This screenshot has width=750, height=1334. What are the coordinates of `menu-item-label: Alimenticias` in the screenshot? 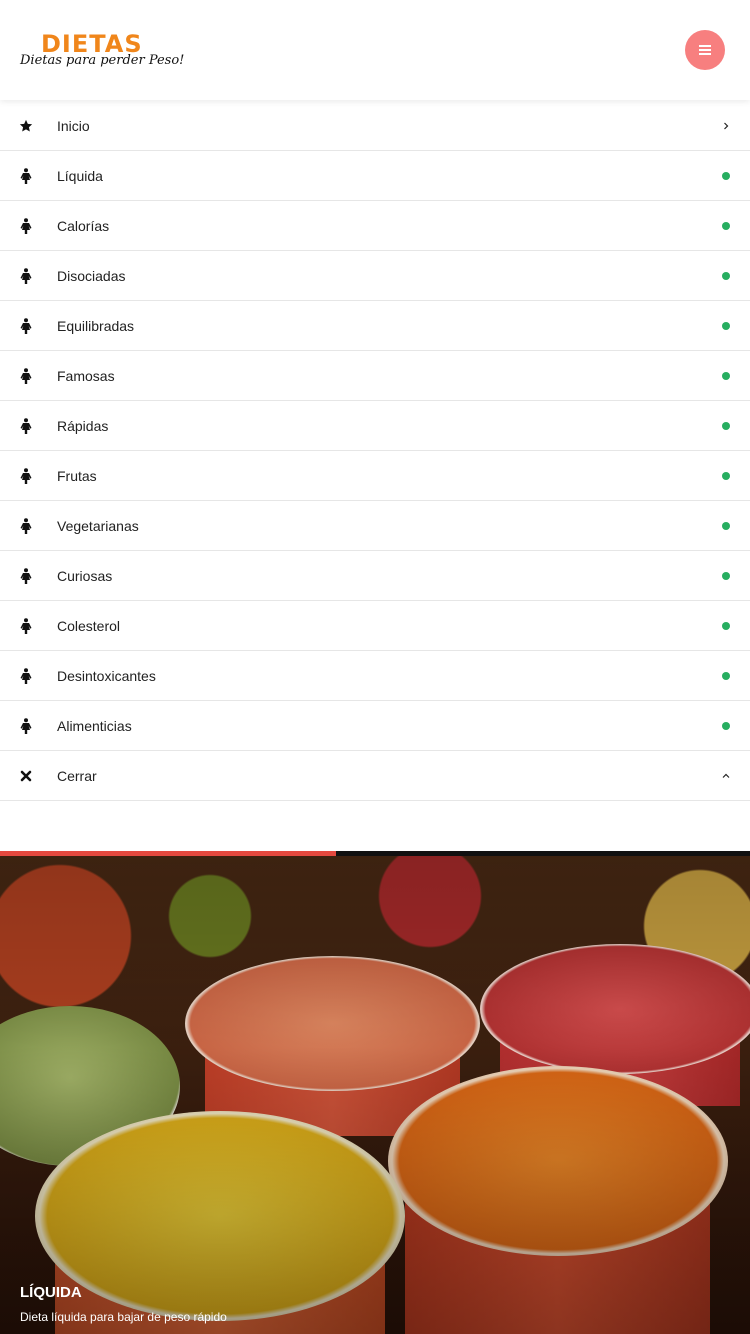 It's located at (94, 725).